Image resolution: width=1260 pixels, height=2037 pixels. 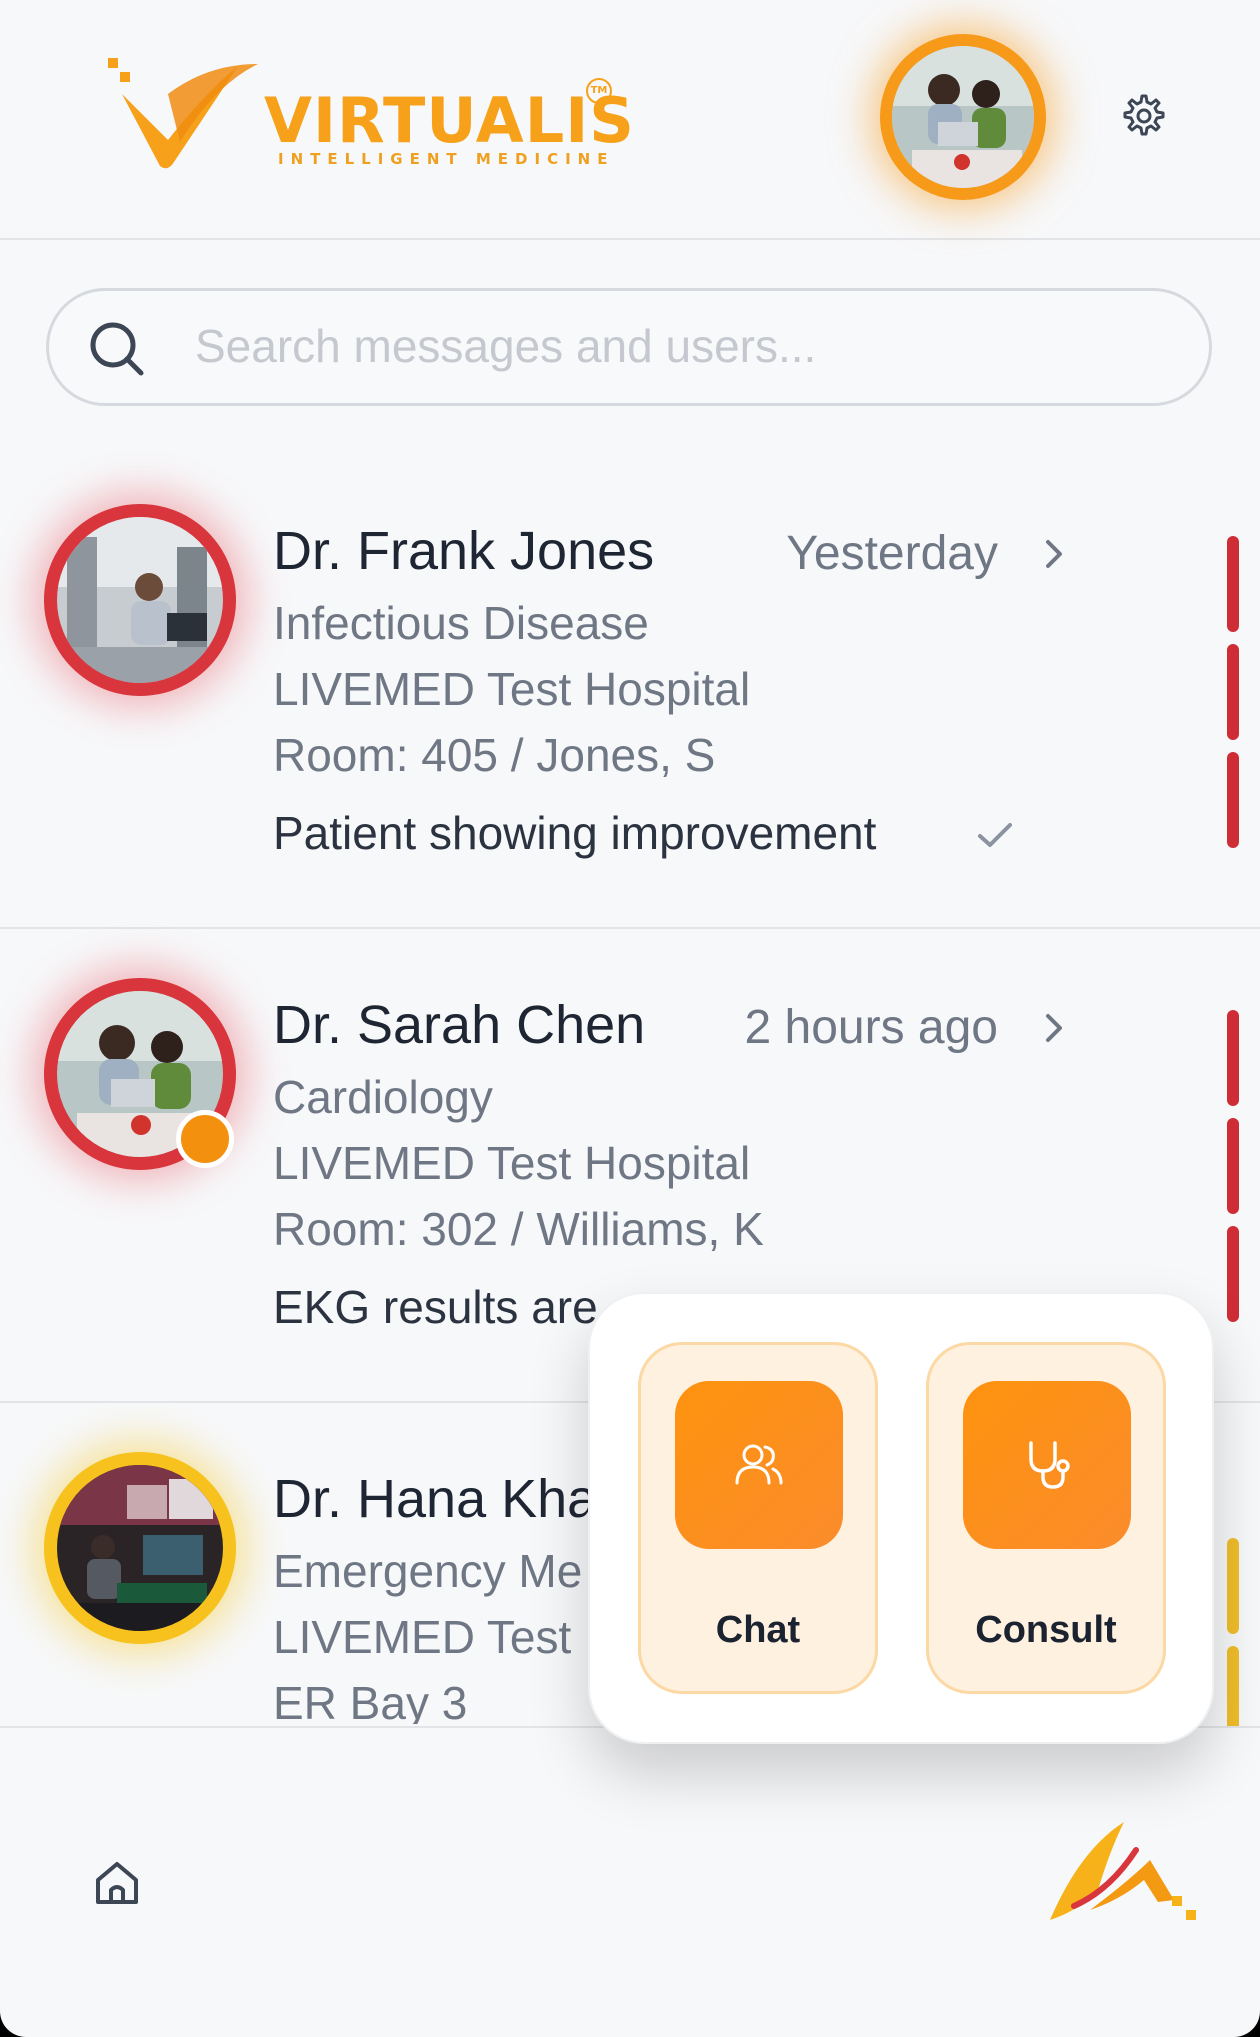 I want to click on consult-button: Consult, so click(x=1046, y=1518).